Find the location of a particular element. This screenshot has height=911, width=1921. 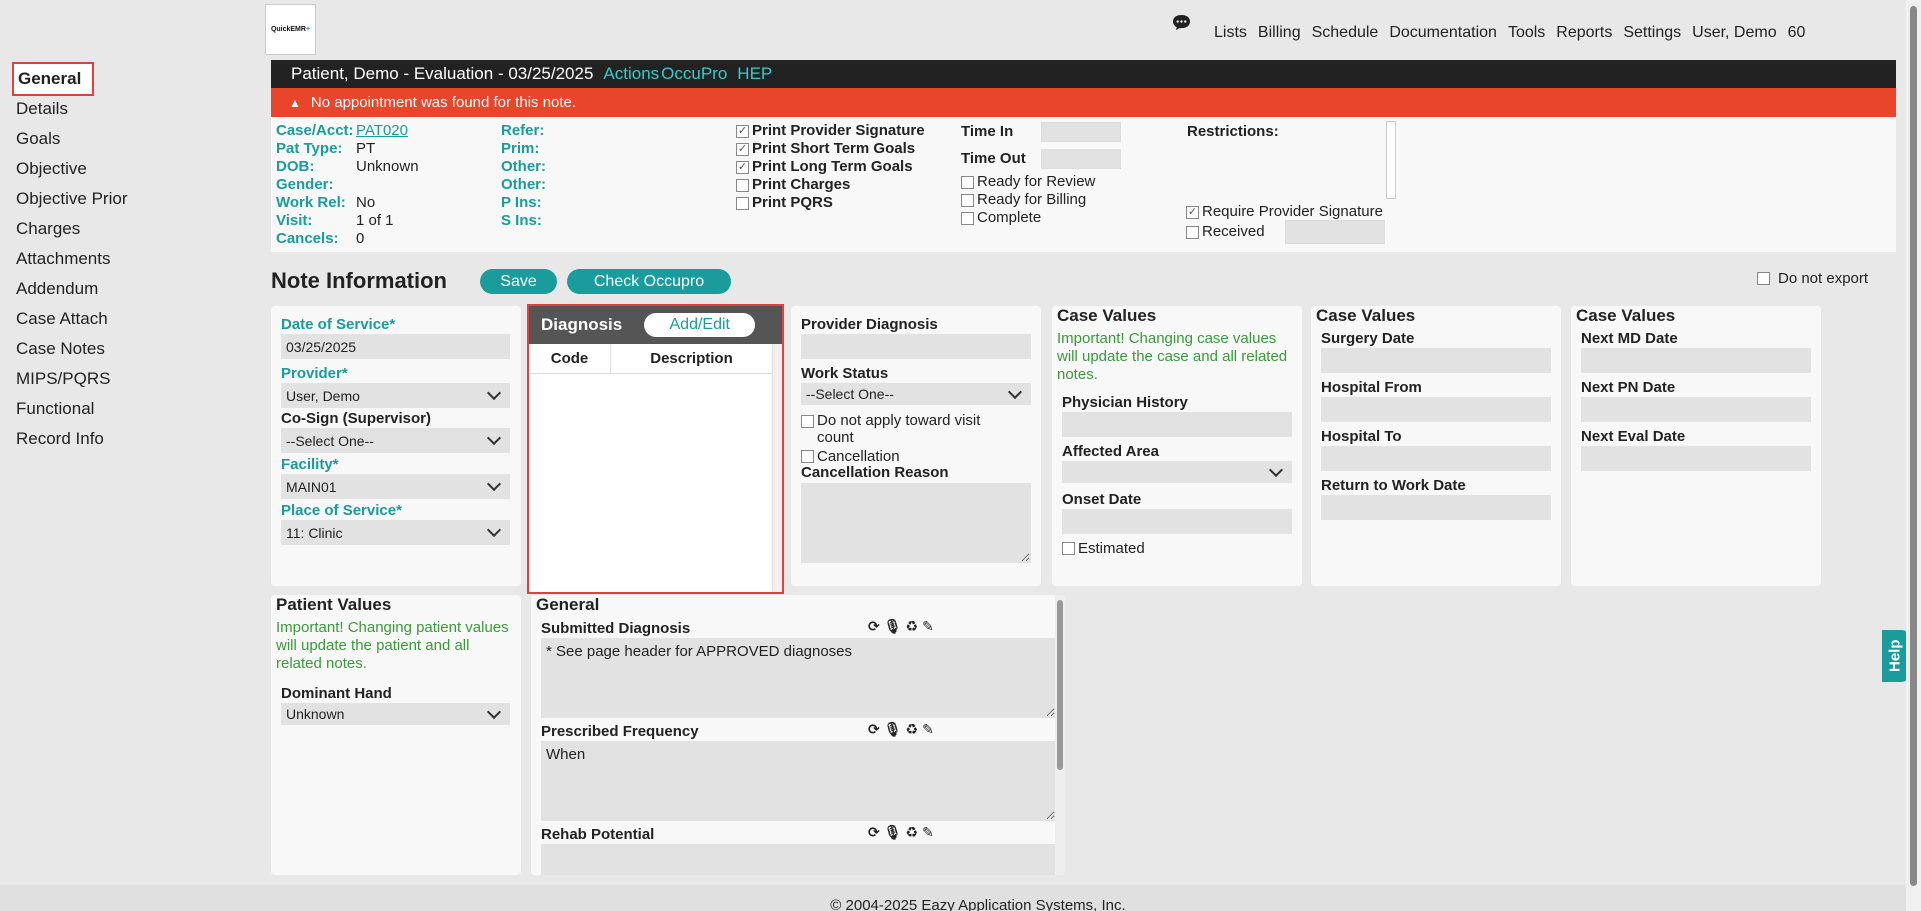

general-scroll-thumb is located at coordinates (1060, 685).